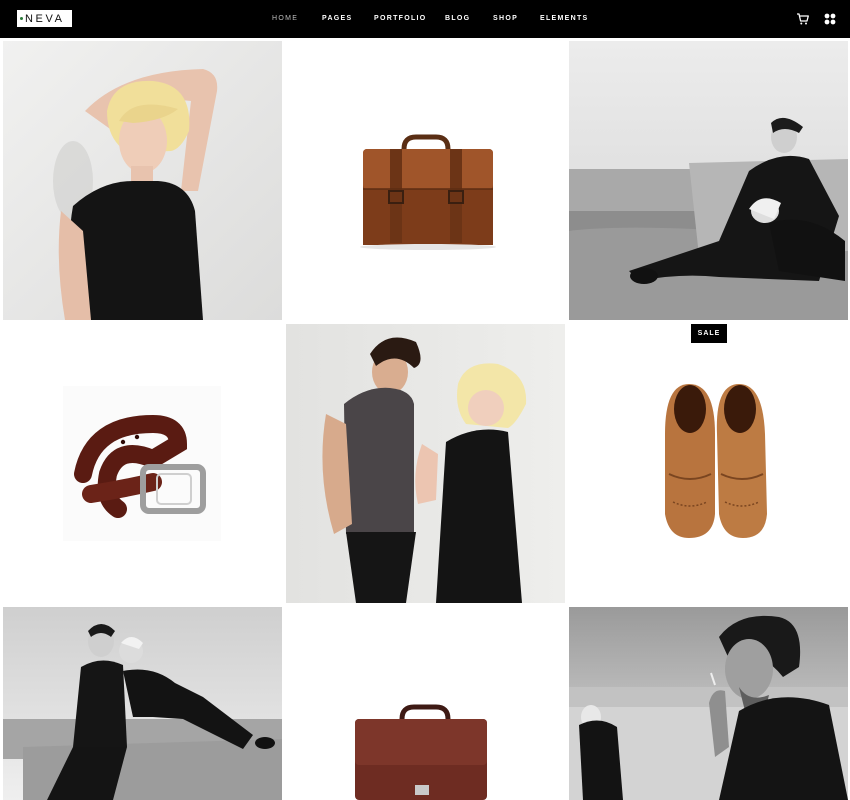 This screenshot has height=800, width=850. I want to click on nav-item-pages: PAGES, so click(337, 19).